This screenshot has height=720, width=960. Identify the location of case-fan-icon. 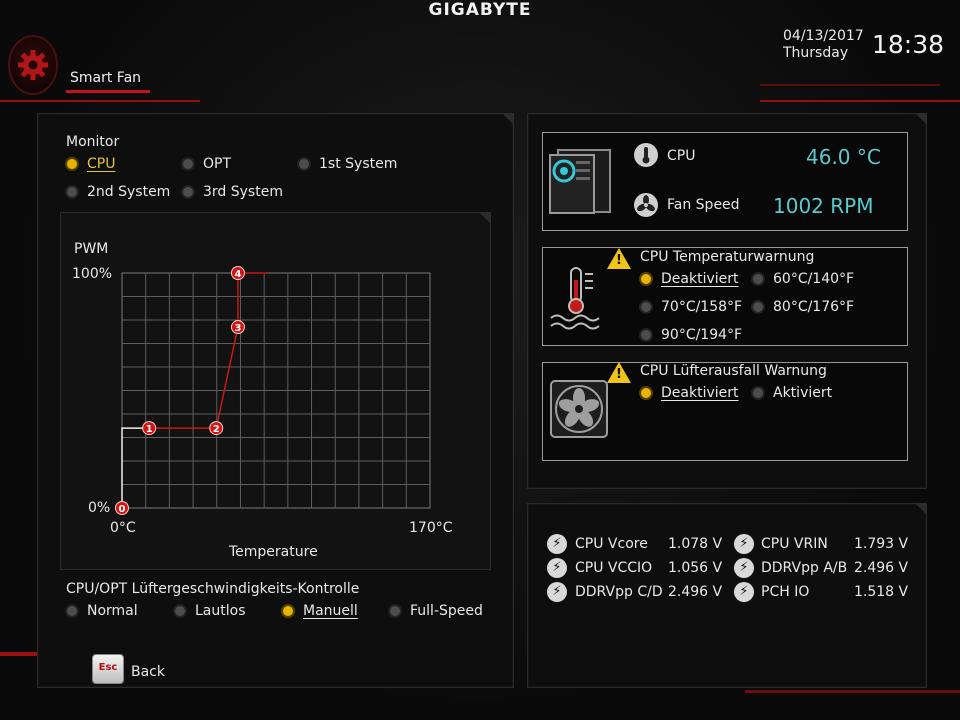
(579, 411).